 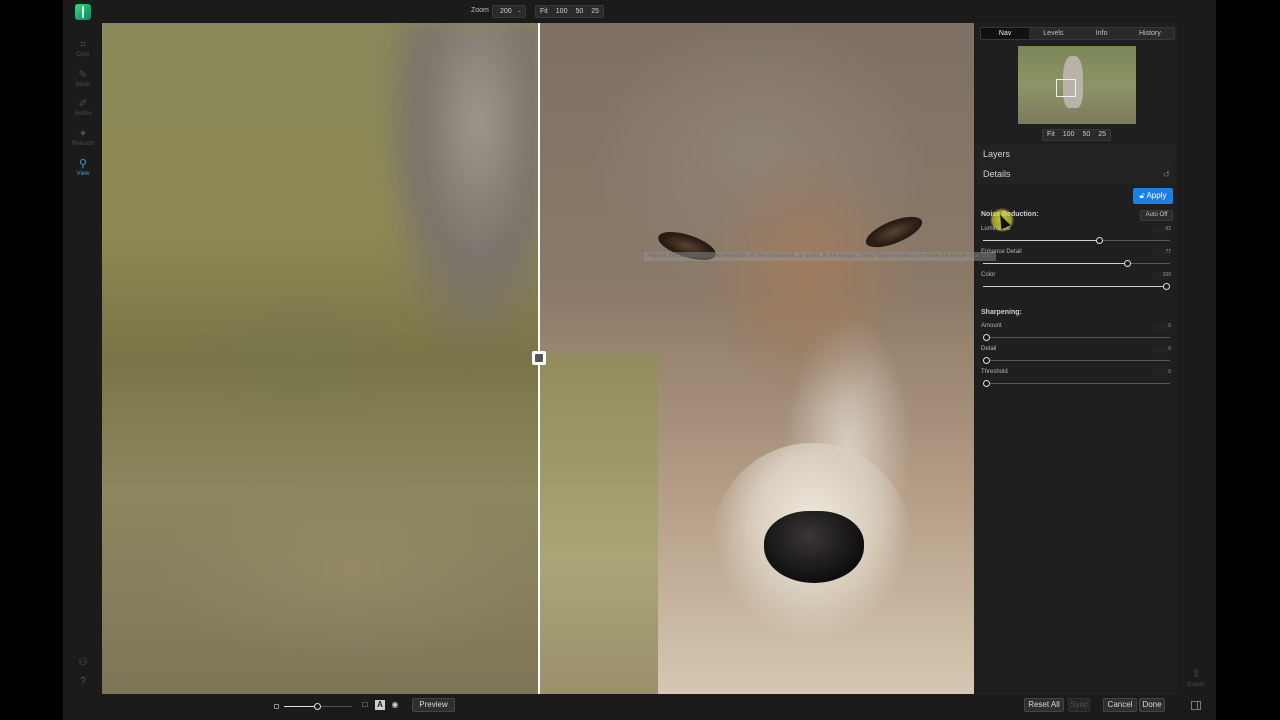 What do you see at coordinates (83, 45) in the screenshot?
I see `crop-icon: ⌗` at bounding box center [83, 45].